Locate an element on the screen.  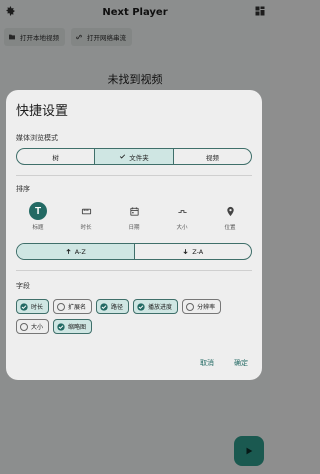
sort-order-segmented: A-Z Z-A is located at coordinates (134, 251).